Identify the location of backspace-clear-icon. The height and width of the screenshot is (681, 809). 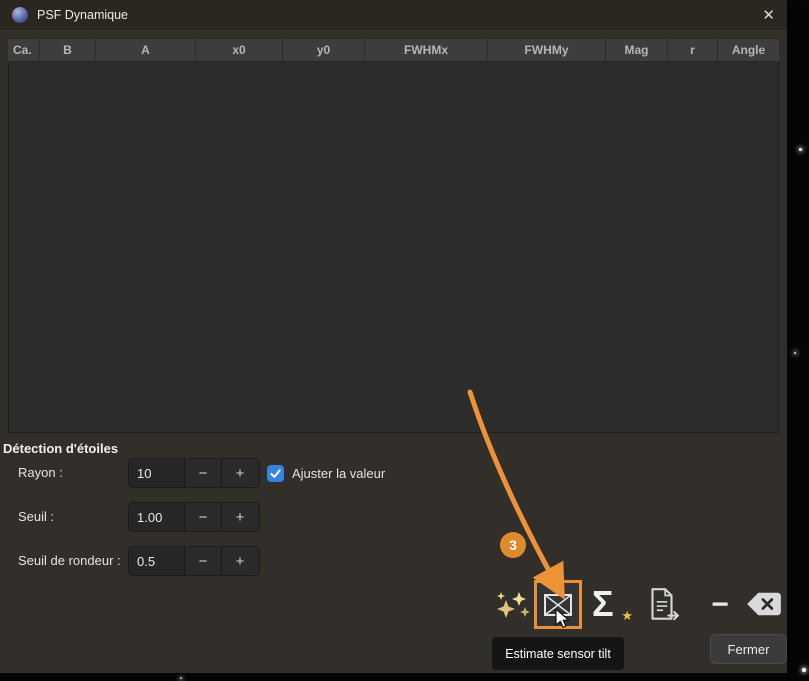
(764, 604).